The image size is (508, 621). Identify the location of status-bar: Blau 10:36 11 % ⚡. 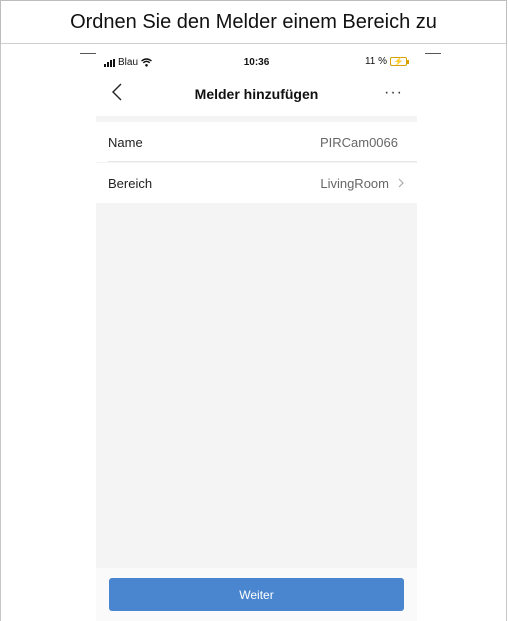
(256, 61).